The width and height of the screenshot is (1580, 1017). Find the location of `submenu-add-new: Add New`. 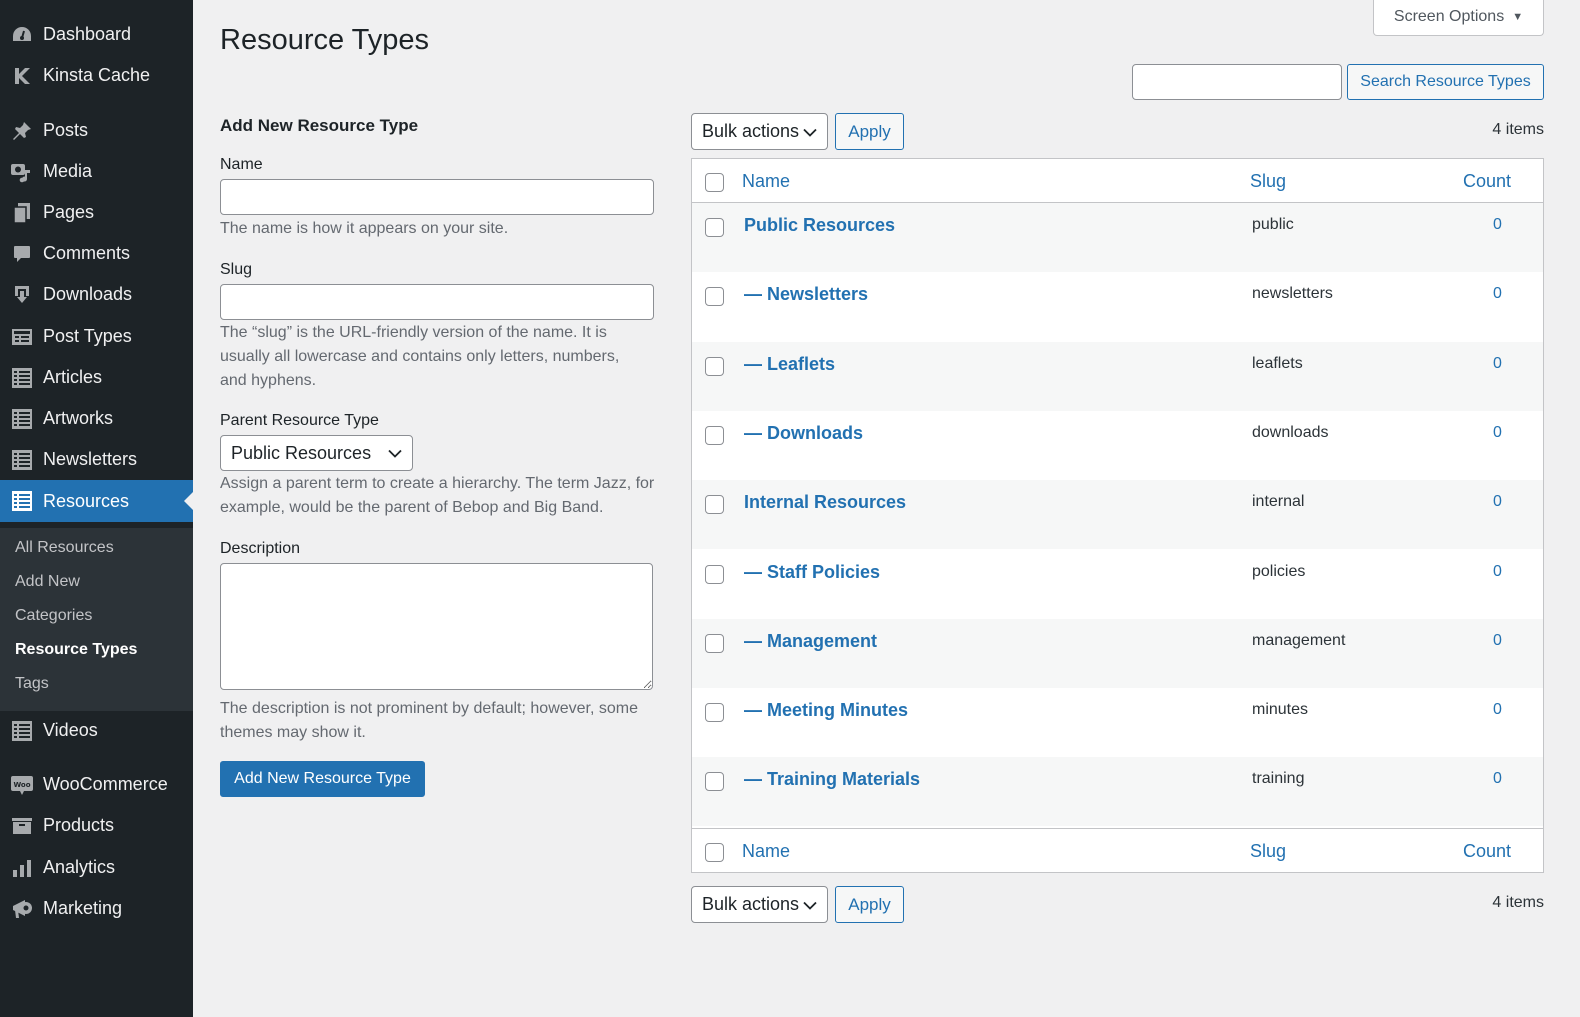

submenu-add-new: Add New is located at coordinates (47, 582).